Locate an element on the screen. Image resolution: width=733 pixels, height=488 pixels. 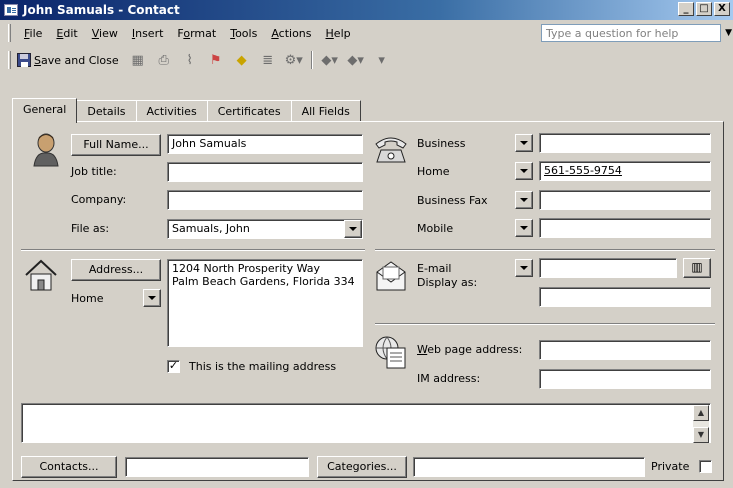
email-type-dropdown is located at coordinates (524, 268).